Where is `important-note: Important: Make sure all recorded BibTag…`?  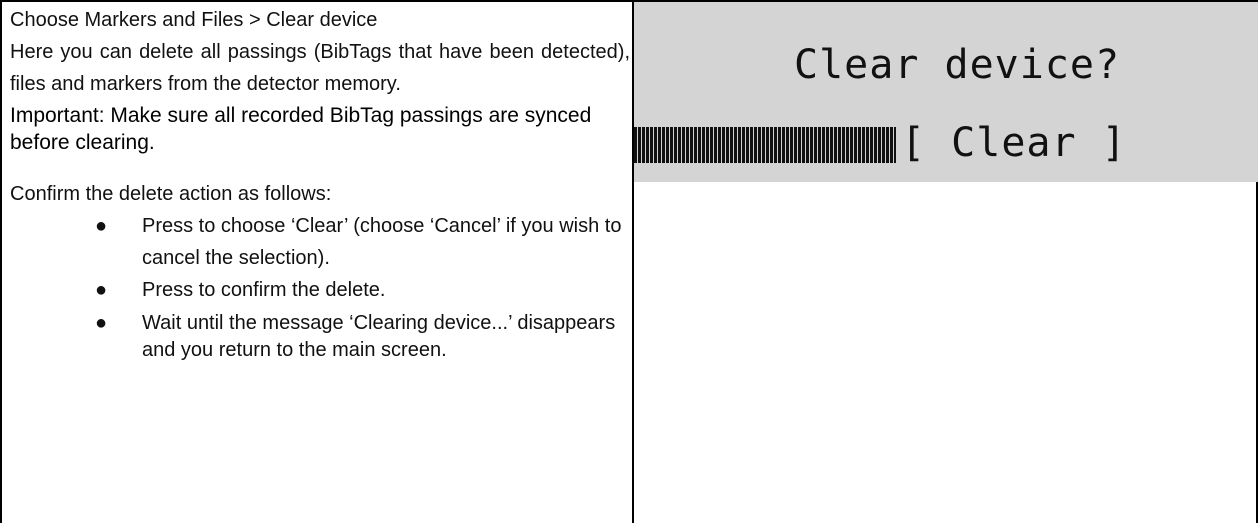
important-note: Important: Make sure all recorded BibTag… is located at coordinates (301, 129).